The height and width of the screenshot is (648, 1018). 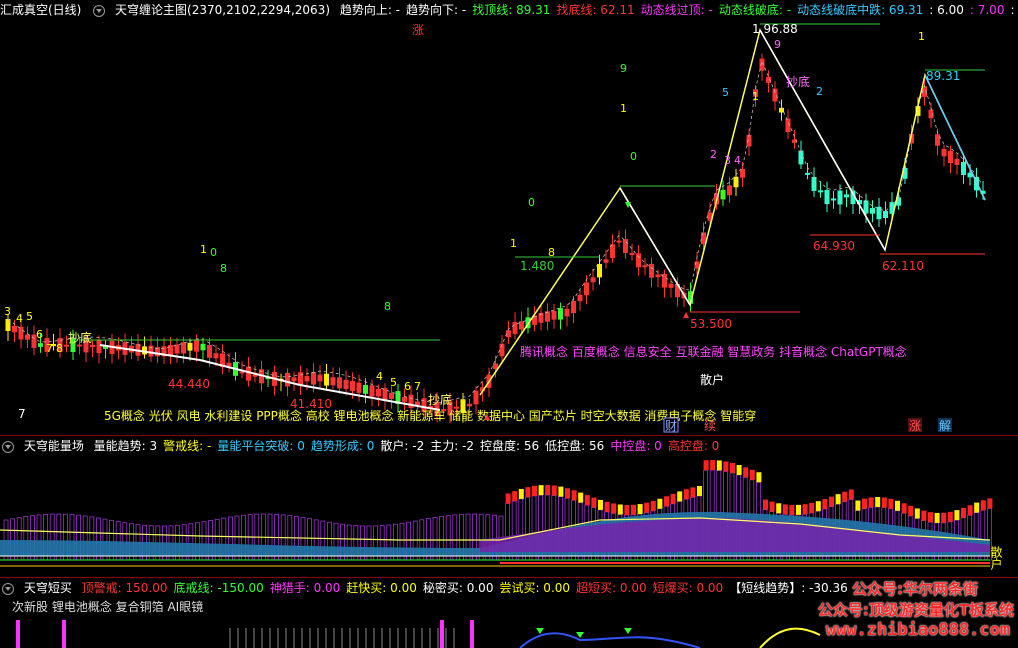 I want to click on volume-item-0: 量能趋势: 3, so click(x=125, y=446).